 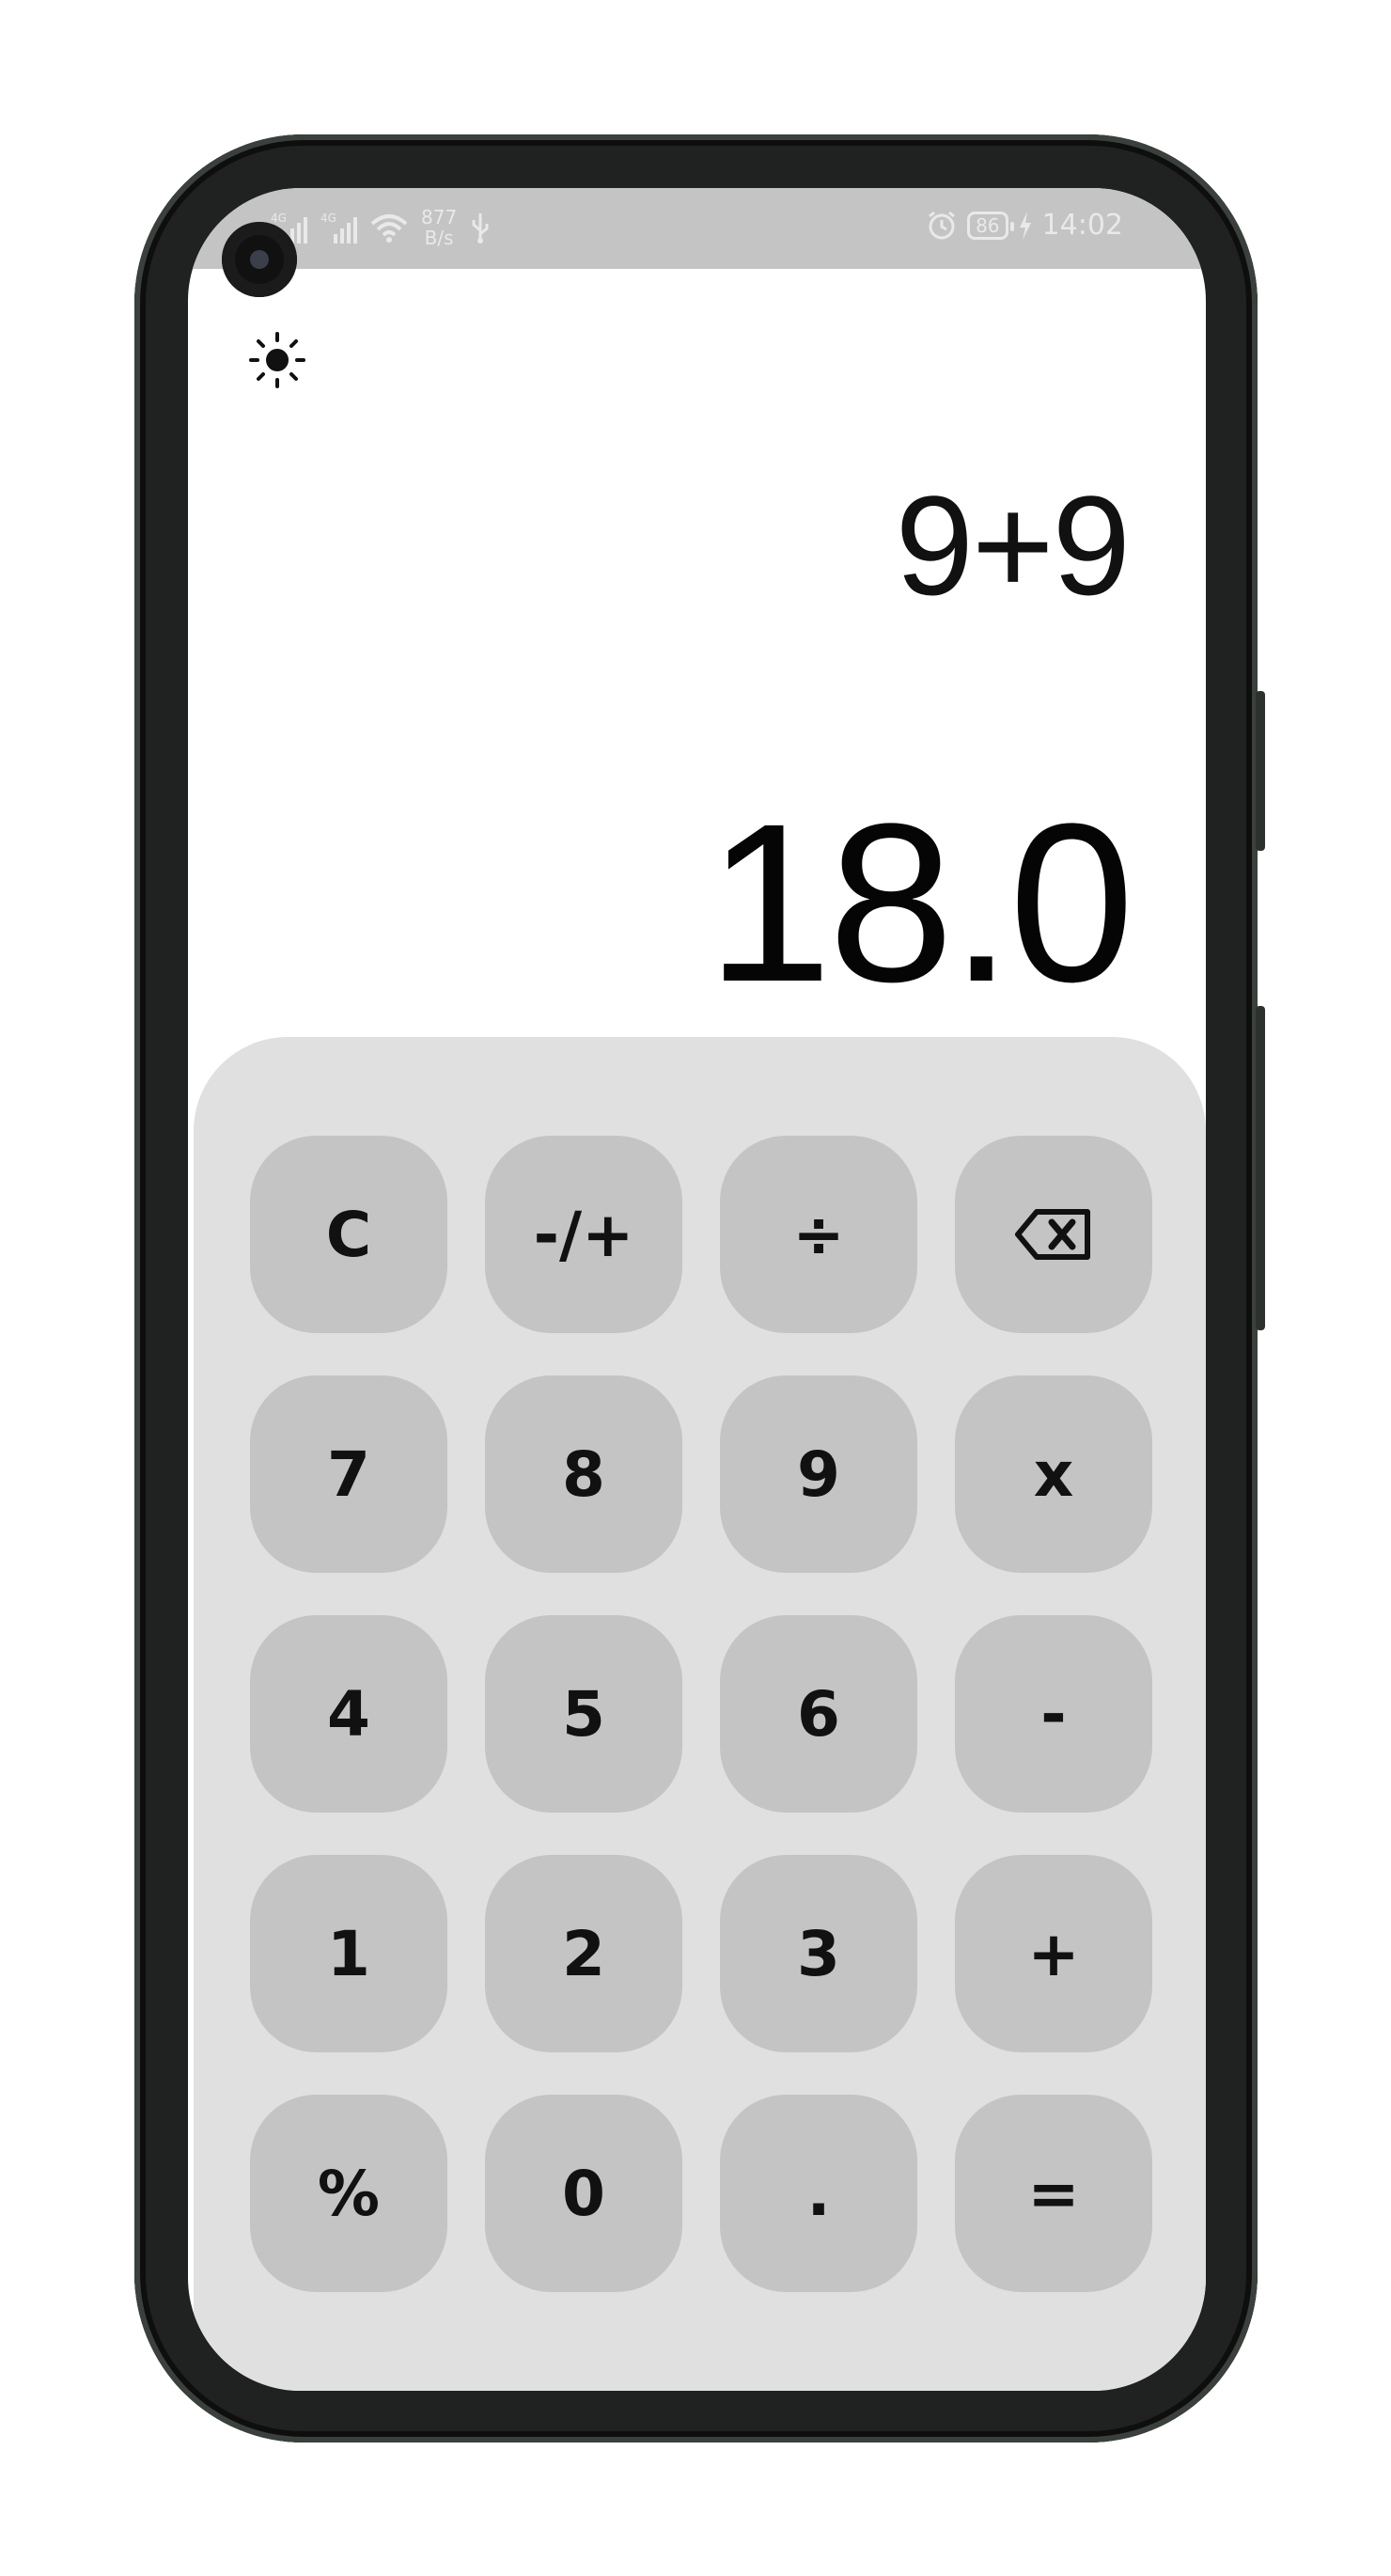 What do you see at coordinates (338, 228) in the screenshot?
I see `signal-icon-2: 4G` at bounding box center [338, 228].